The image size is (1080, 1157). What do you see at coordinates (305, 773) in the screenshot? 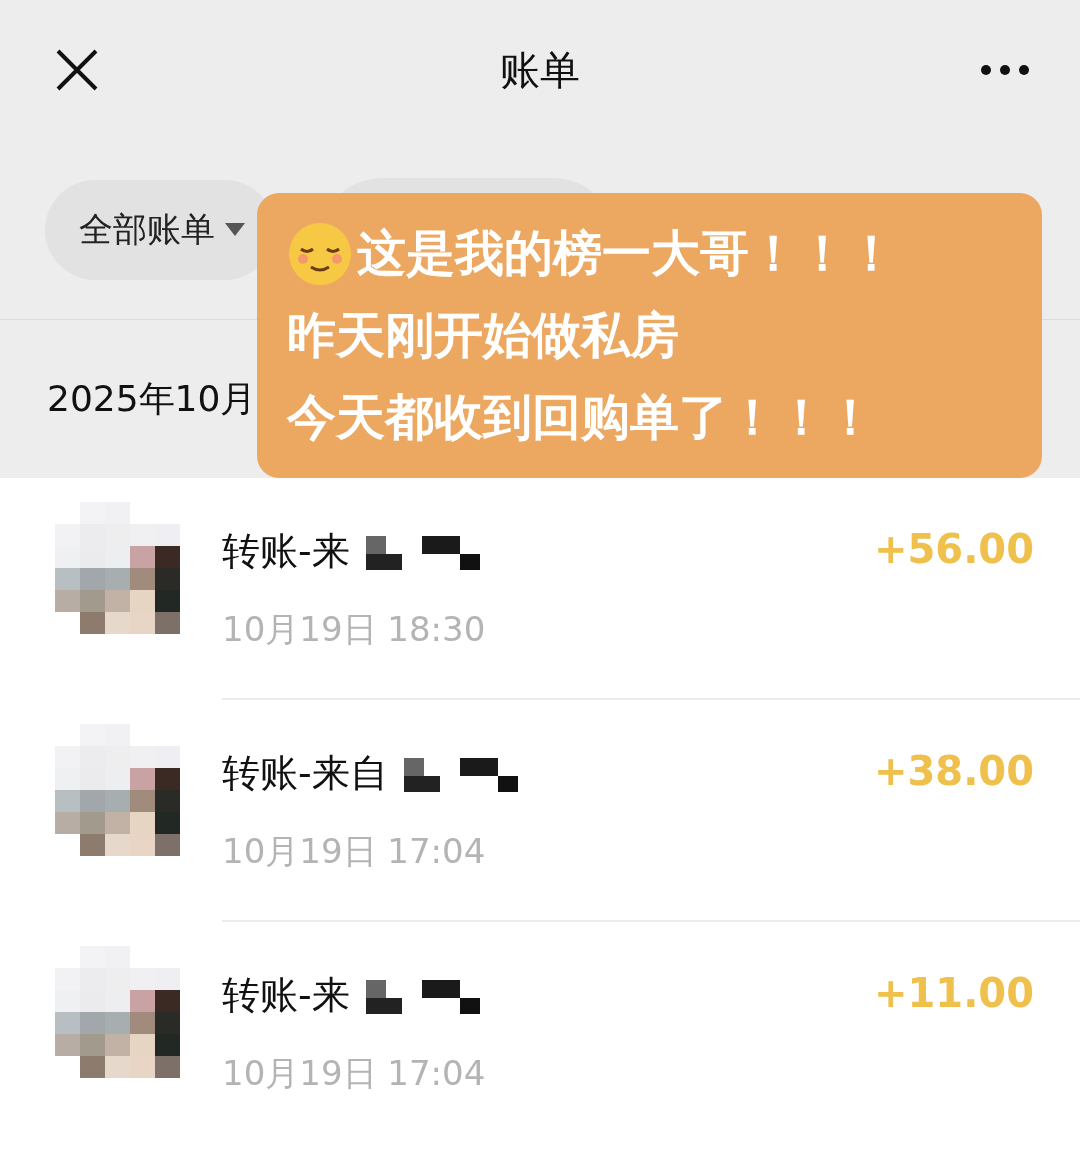
I see `transaction-title: 转账-来自` at bounding box center [305, 773].